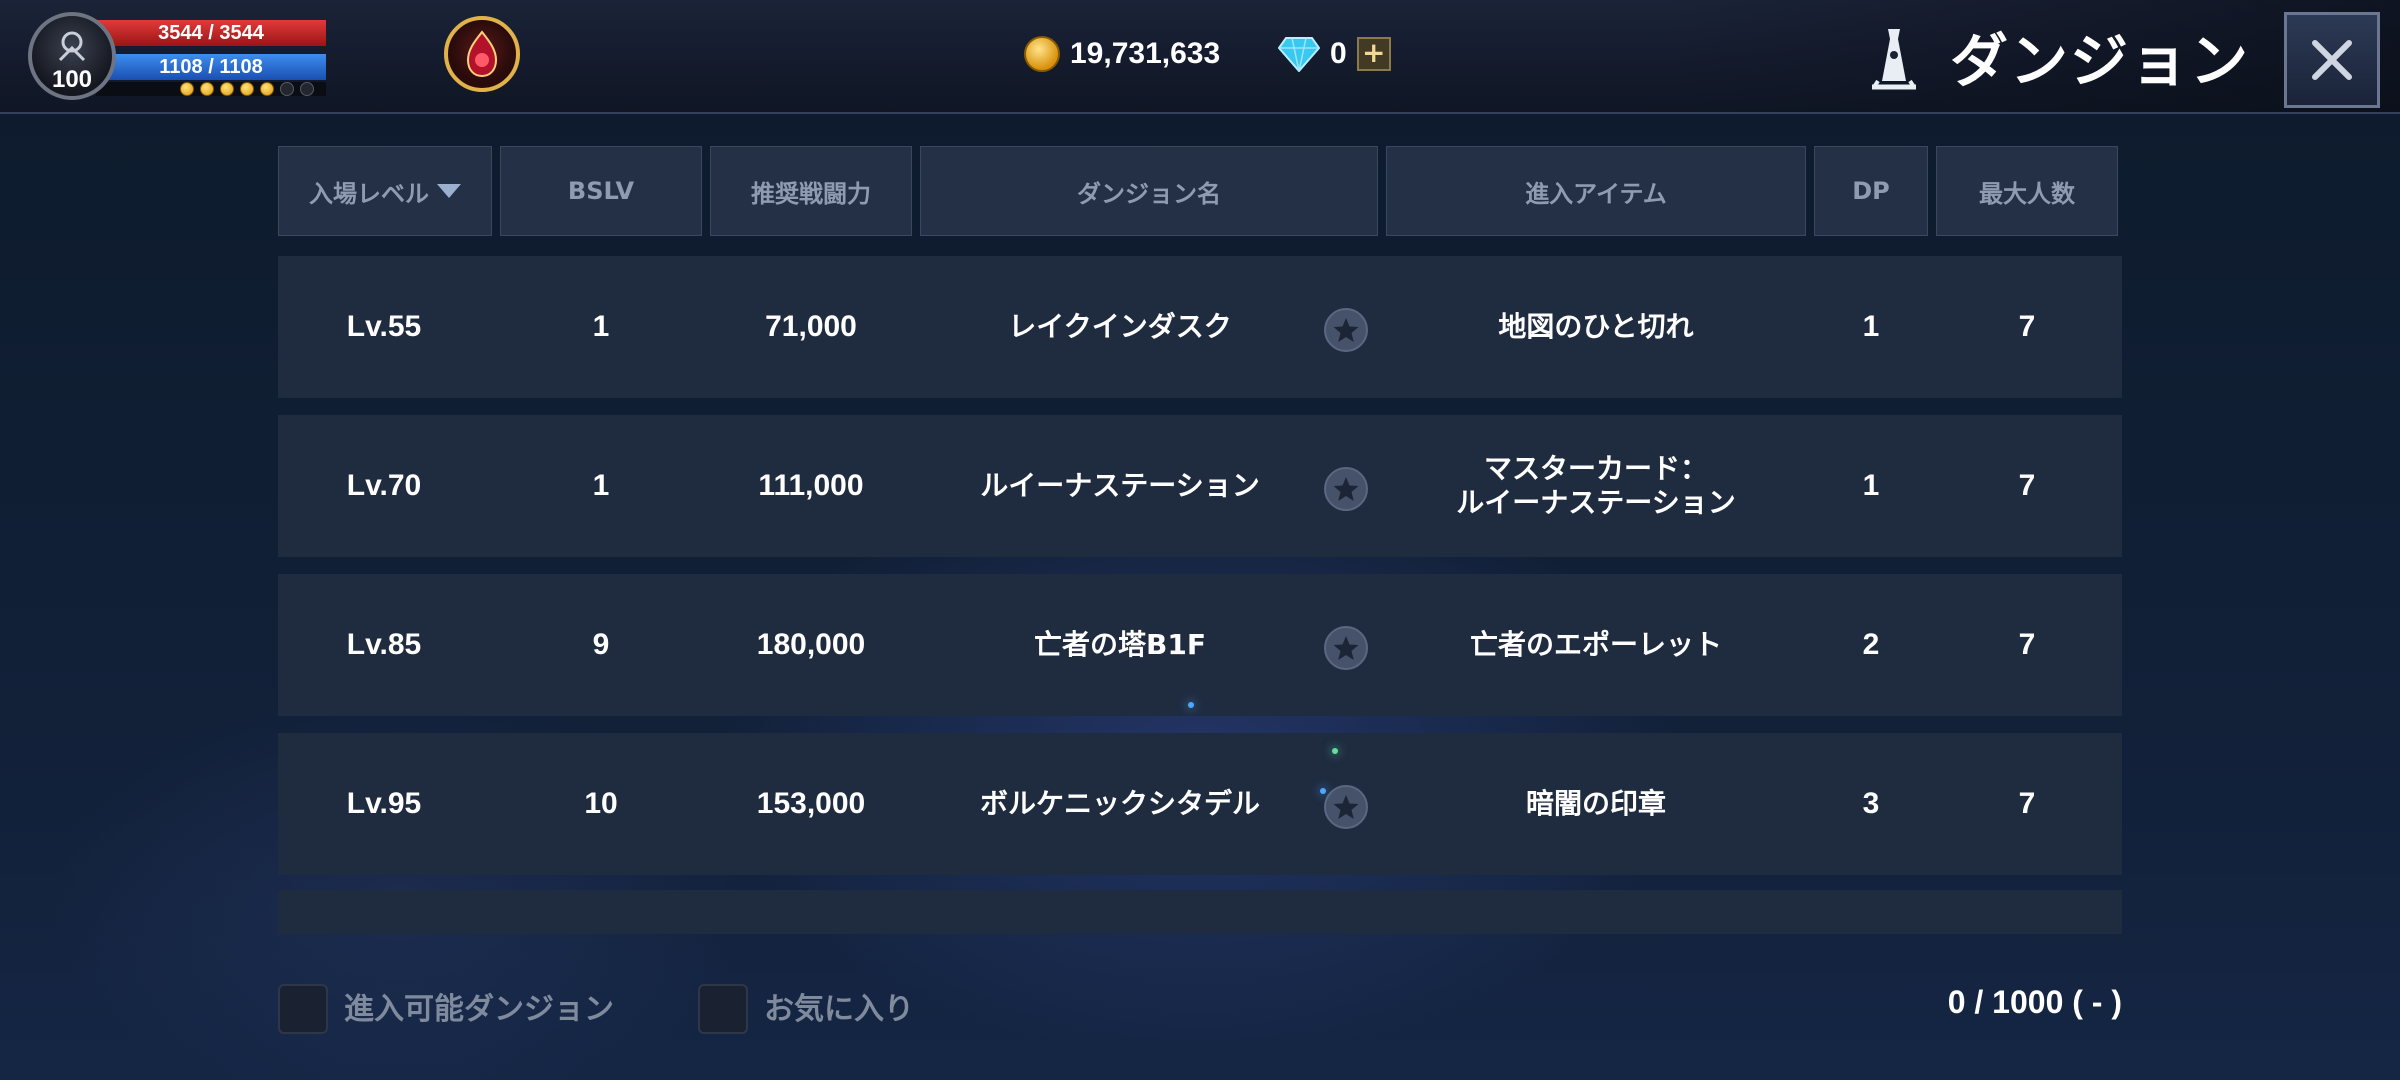  What do you see at coordinates (1299, 54) in the screenshot?
I see `diamond-icon` at bounding box center [1299, 54].